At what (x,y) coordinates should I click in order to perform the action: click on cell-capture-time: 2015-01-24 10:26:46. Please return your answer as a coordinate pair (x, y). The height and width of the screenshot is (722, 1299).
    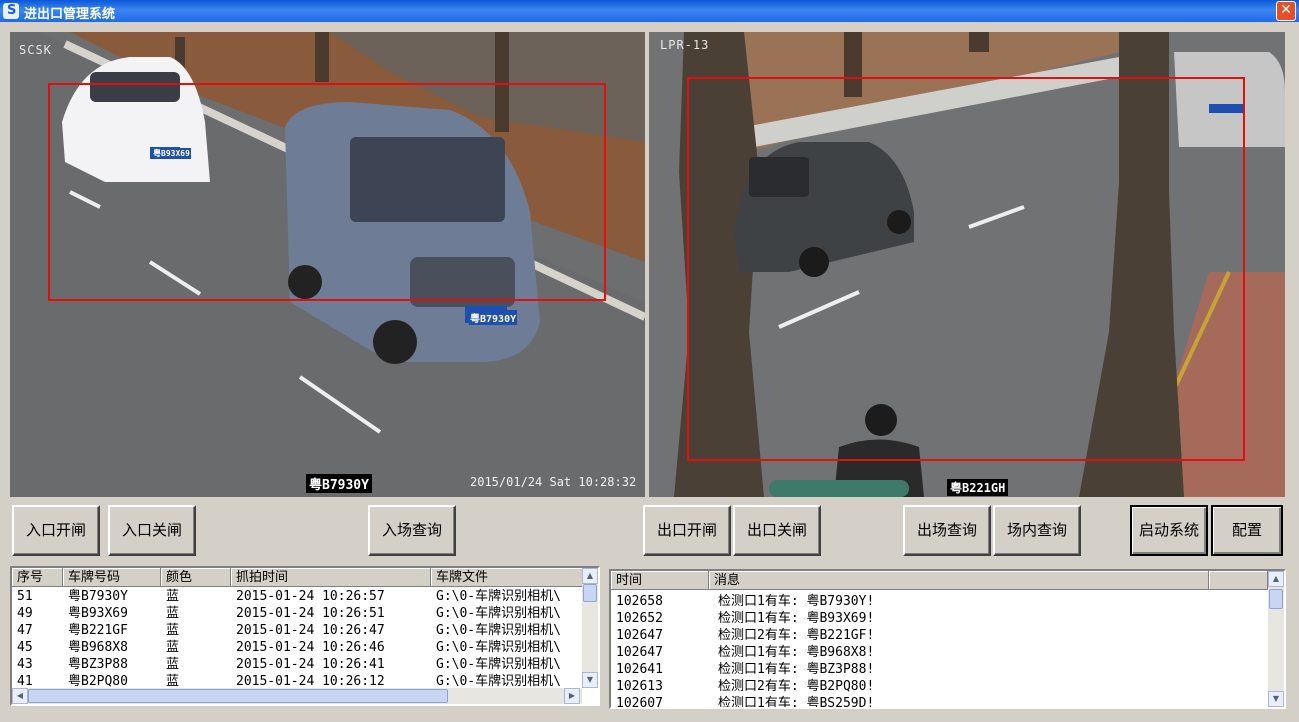
    Looking at the image, I should click on (310, 647).